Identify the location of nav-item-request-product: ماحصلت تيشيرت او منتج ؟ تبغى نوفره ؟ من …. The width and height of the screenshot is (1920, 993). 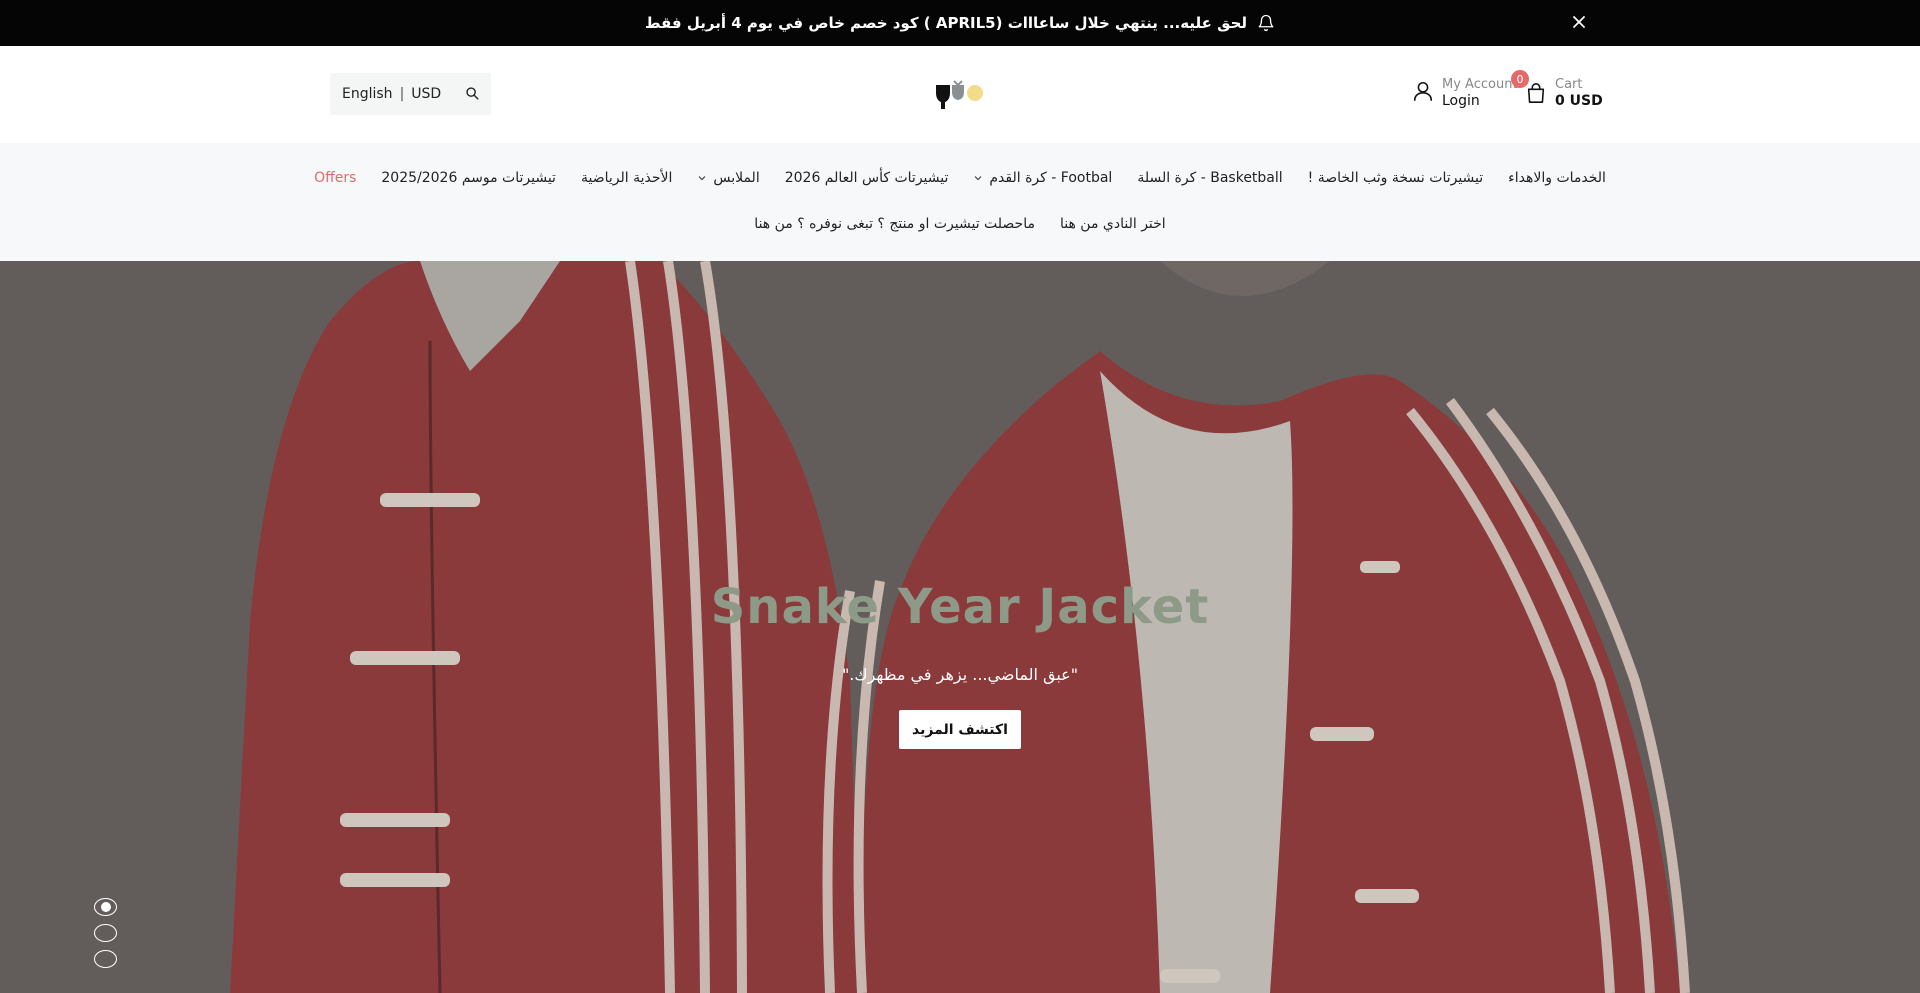
(894, 224).